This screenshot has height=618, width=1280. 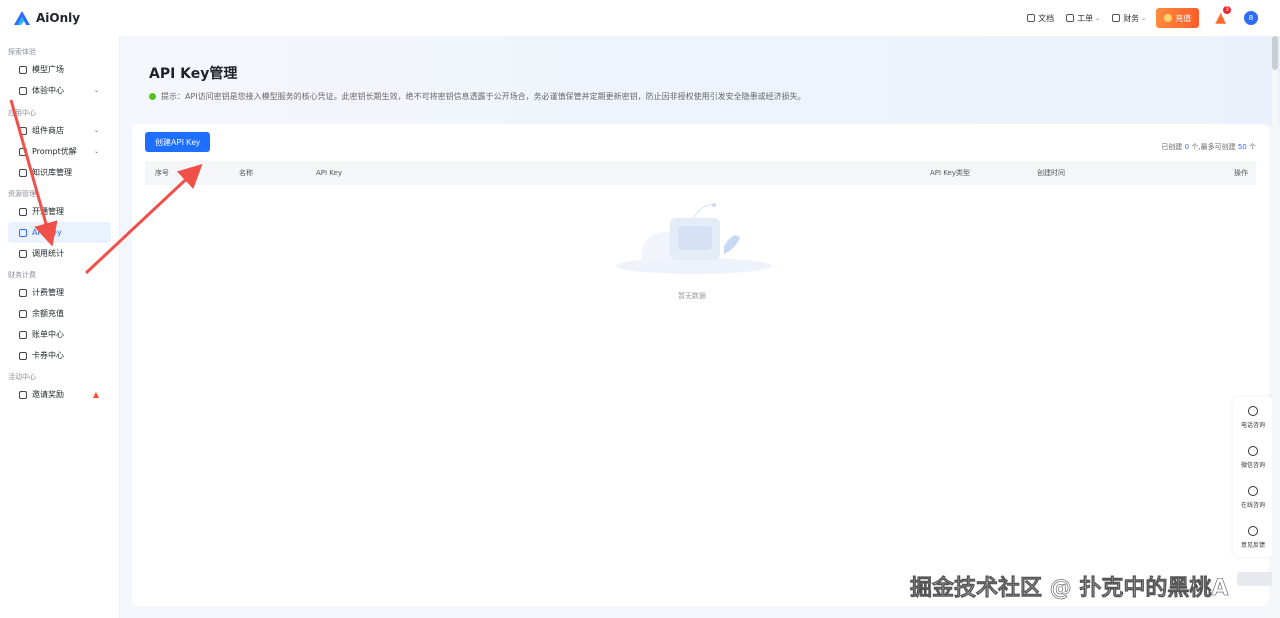 I want to click on prompt-icon, so click(x=23, y=151).